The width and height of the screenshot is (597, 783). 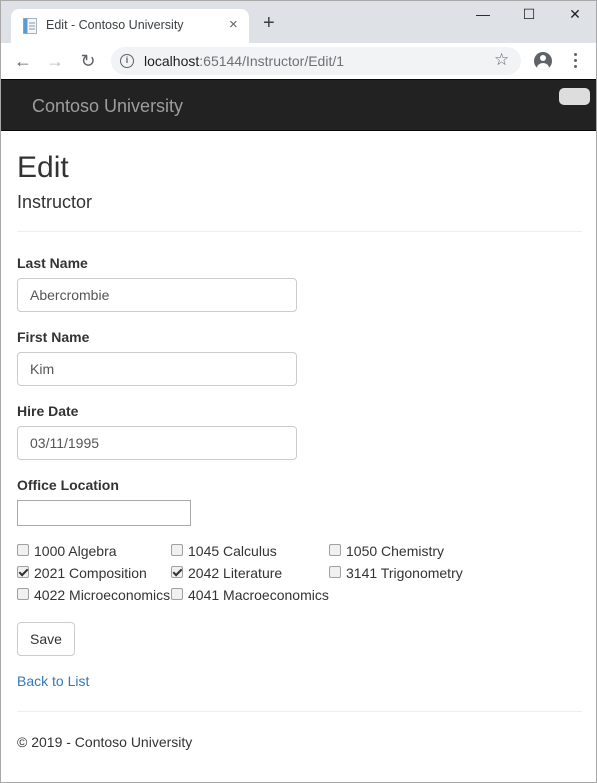 What do you see at coordinates (233, 24) in the screenshot?
I see `close-tab-icon: ×` at bounding box center [233, 24].